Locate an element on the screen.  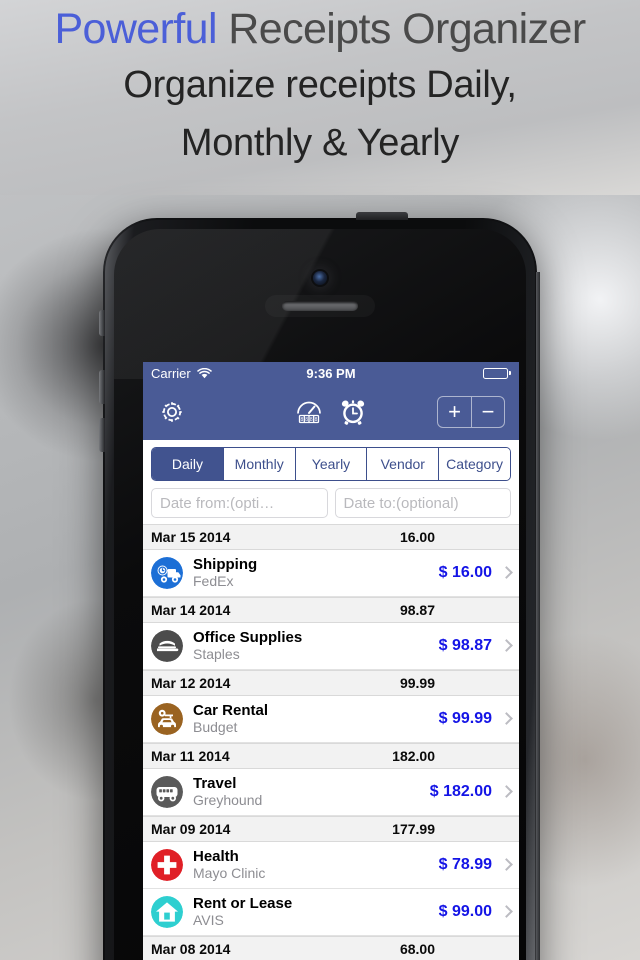
receipt-vendor: AVIS is located at coordinates (208, 920).